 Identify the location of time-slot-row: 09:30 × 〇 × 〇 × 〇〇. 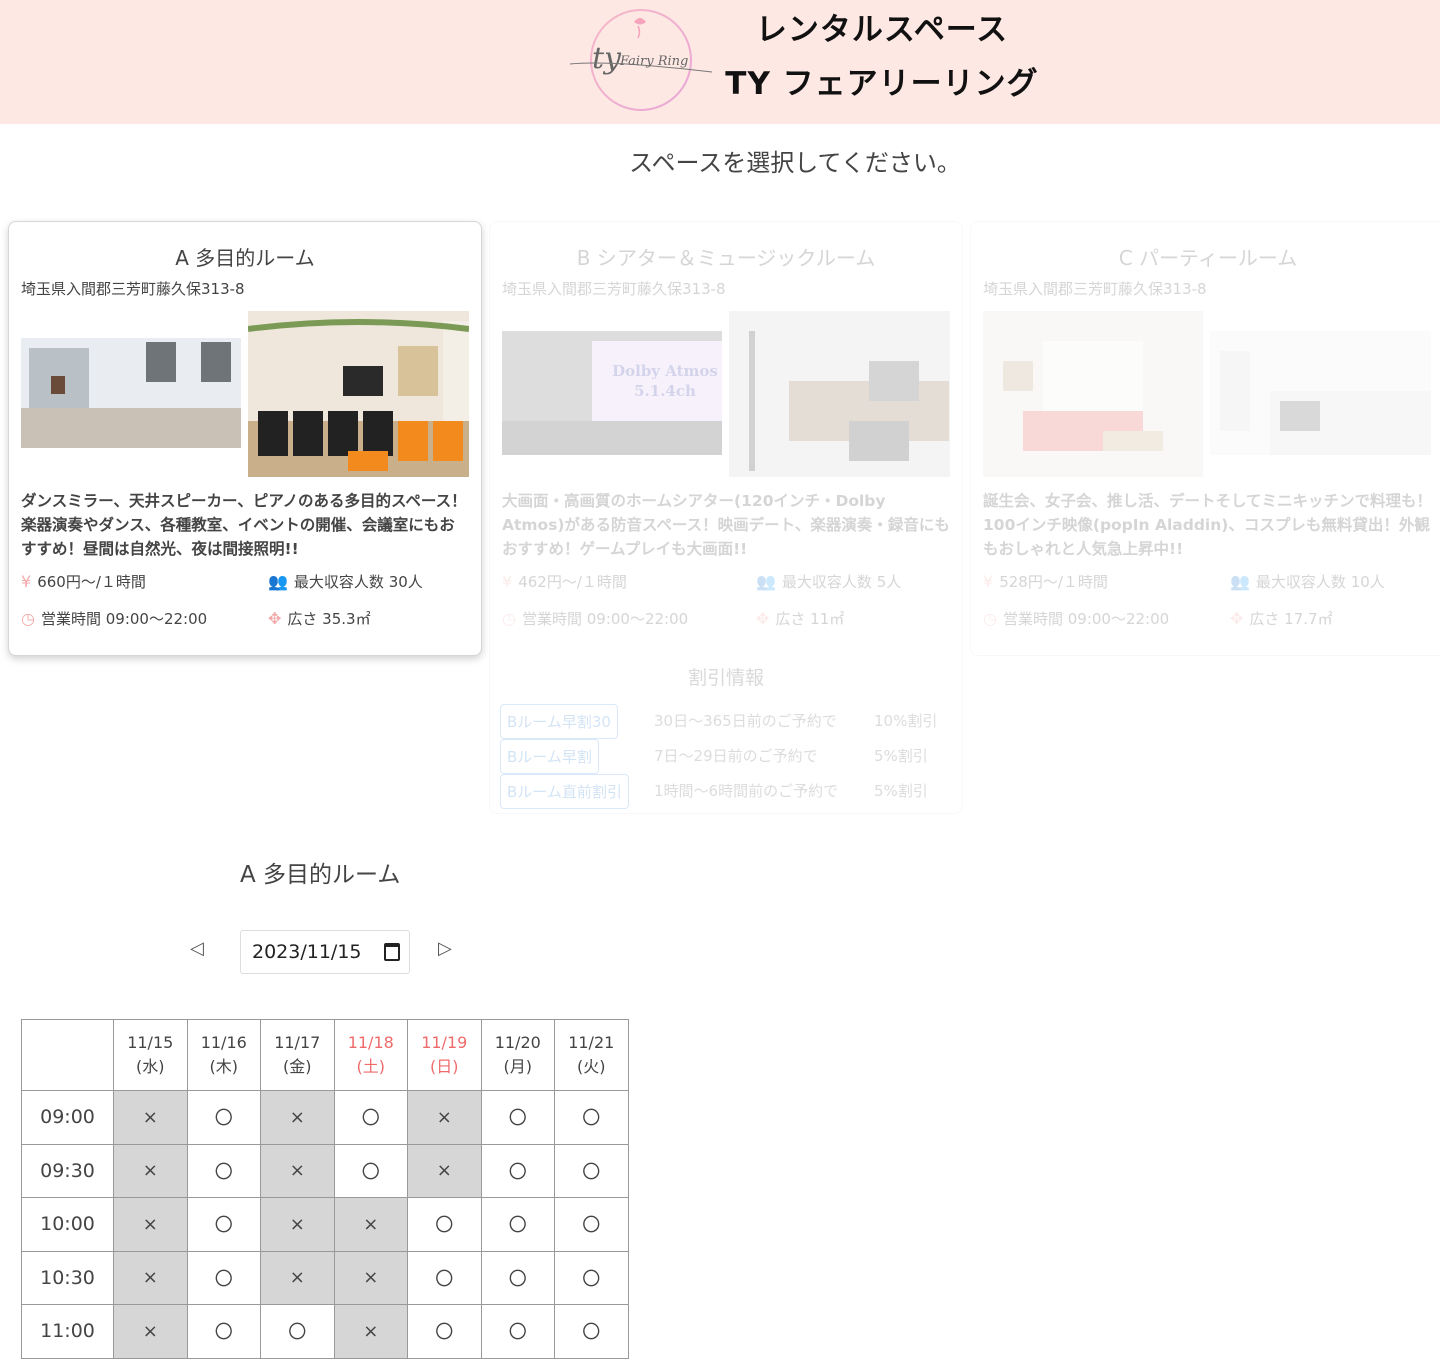
(325, 1170).